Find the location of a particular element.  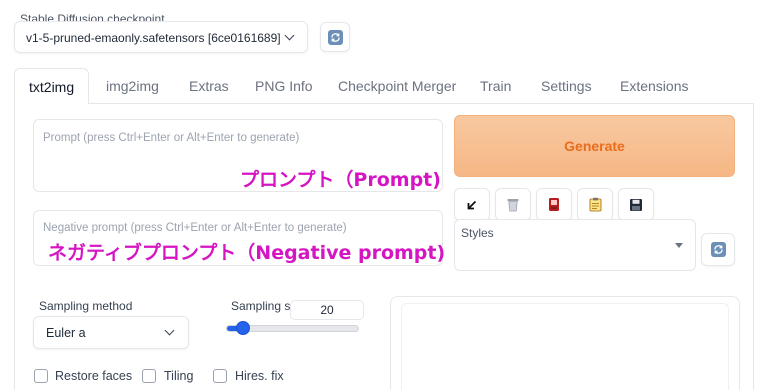

red-card-icon is located at coordinates (554, 204).